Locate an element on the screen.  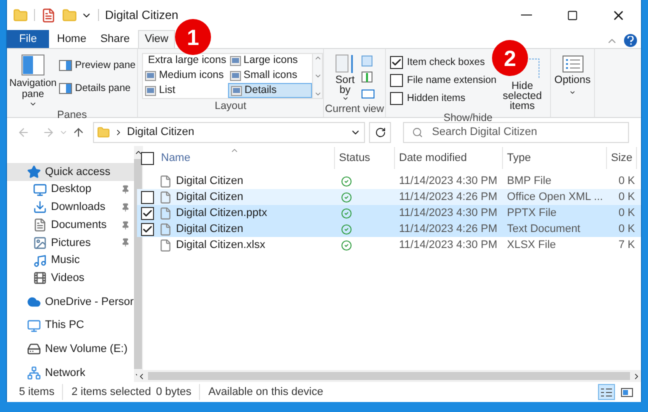
nav-item: This PC is located at coordinates (70, 325).